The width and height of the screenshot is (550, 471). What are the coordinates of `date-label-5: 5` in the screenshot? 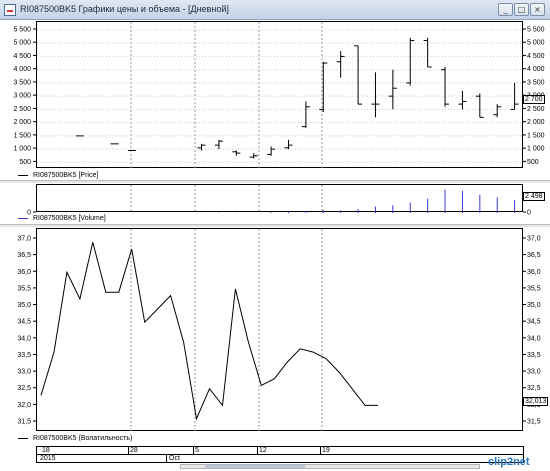 It's located at (197, 450).